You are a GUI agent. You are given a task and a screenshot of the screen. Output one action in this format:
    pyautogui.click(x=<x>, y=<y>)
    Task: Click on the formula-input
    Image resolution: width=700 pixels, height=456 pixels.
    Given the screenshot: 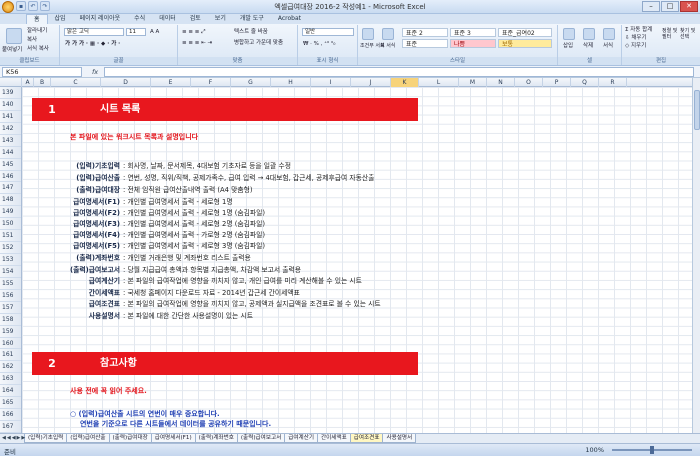 What is the action you would take?
    pyautogui.click(x=399, y=72)
    